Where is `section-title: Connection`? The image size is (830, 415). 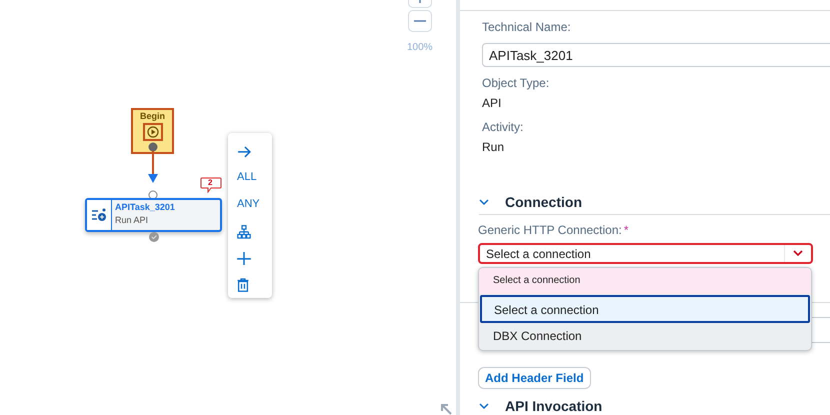 section-title: Connection is located at coordinates (543, 202).